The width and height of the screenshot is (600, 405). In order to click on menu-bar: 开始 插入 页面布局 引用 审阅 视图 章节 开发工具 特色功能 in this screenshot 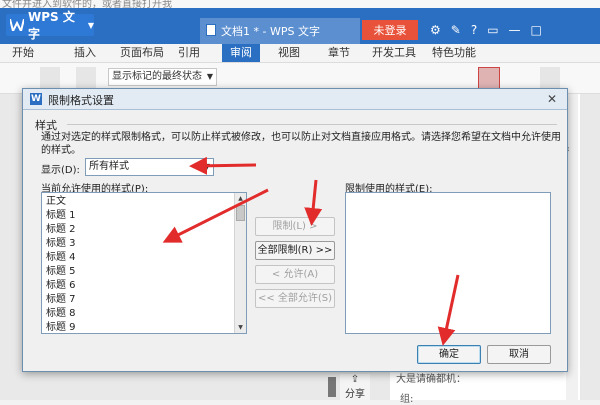, I will do `click(300, 53)`.